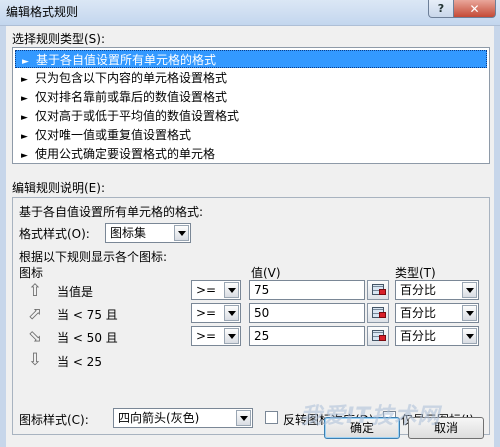 This screenshot has width=500, height=447. What do you see at coordinates (441, 9) in the screenshot?
I see `help-button: ?` at bounding box center [441, 9].